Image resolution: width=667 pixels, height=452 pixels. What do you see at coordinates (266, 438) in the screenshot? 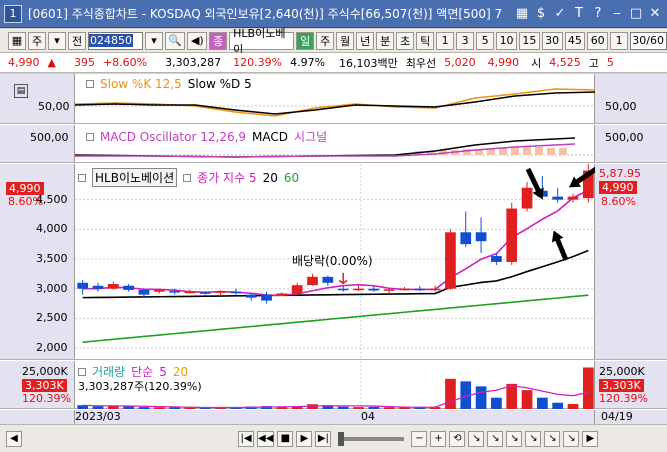
I see `fast-back-icon: ◀◀` at bounding box center [266, 438].